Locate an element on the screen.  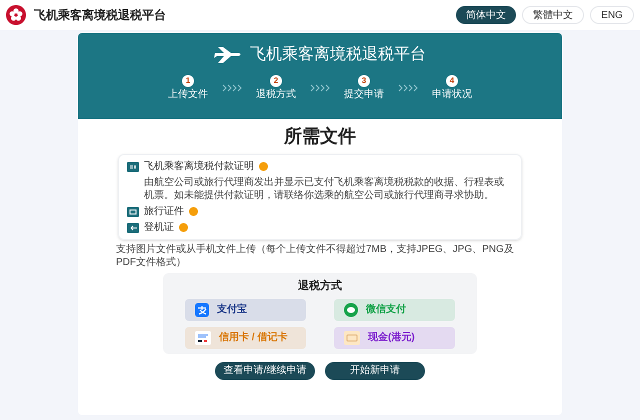
site-title: 飞机乘客离境税退税平台 is located at coordinates (100, 15).